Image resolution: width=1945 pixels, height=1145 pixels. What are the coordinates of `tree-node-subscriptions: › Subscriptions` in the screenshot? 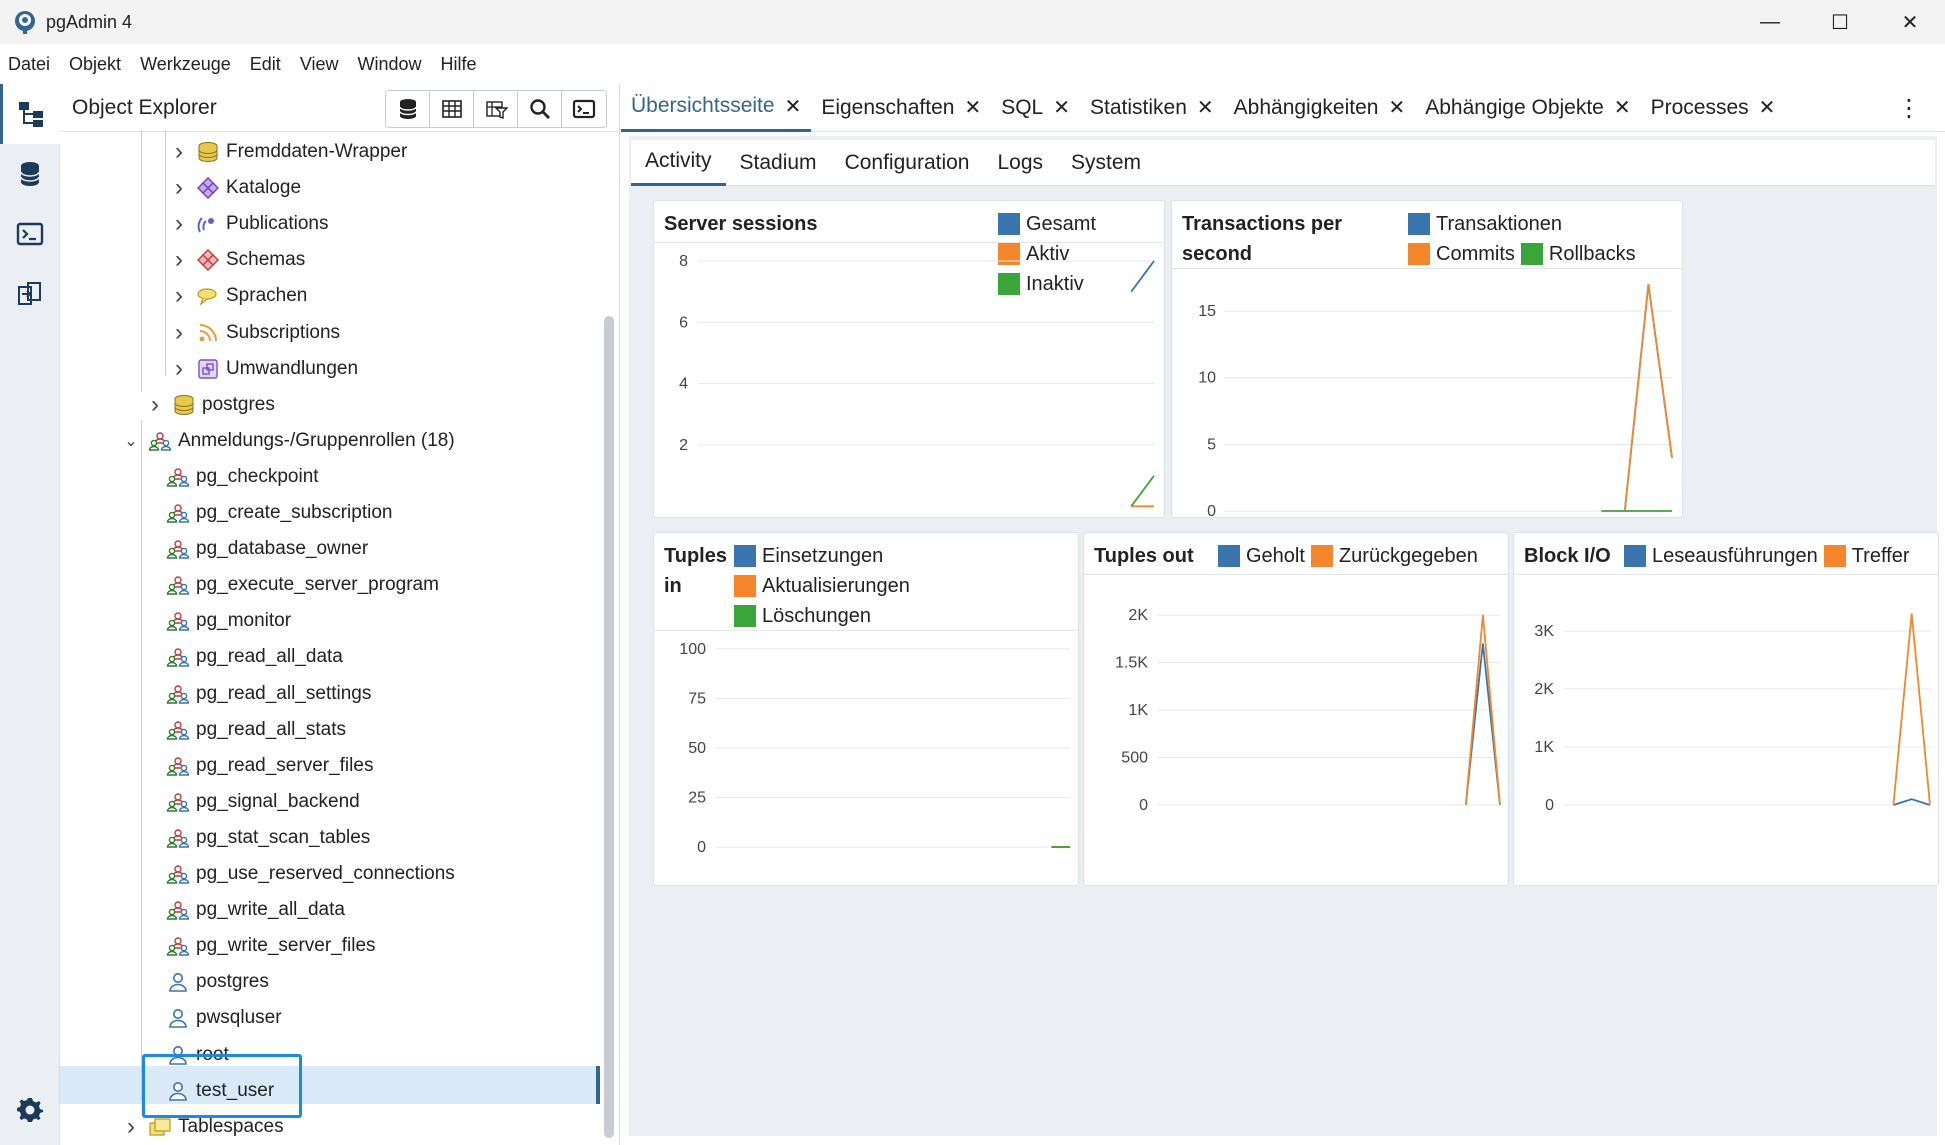 It's located at (254, 333).